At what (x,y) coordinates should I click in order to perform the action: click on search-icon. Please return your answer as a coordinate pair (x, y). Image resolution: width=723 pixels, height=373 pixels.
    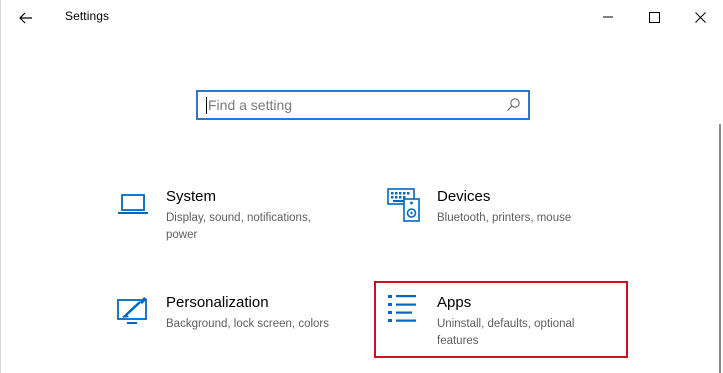
    Looking at the image, I should click on (513, 105).